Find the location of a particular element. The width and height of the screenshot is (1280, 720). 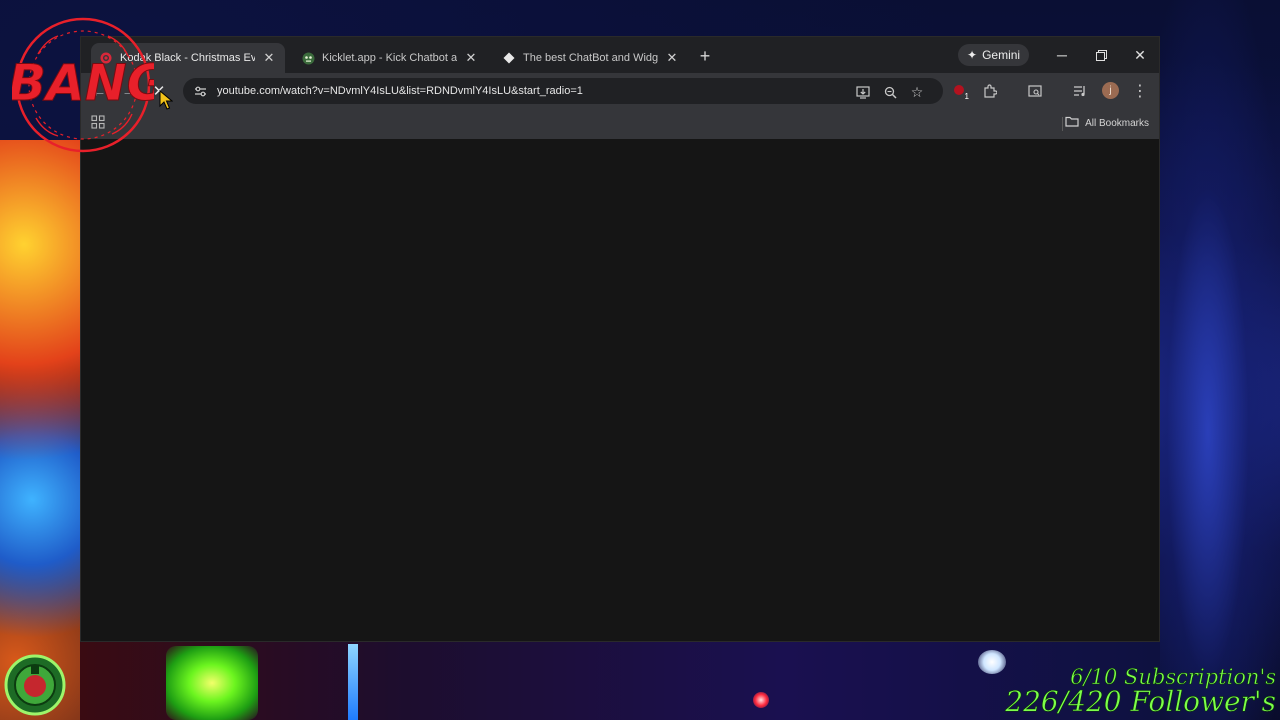

stamp-text: BANG is located at coordinates (83, 83).